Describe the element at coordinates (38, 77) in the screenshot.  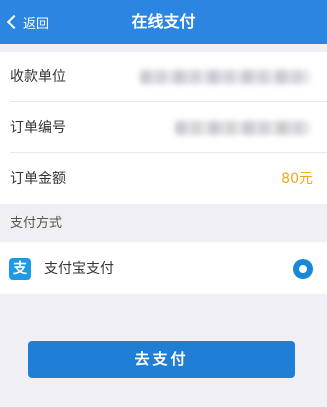
I see `payee-label: 收款单位` at that location.